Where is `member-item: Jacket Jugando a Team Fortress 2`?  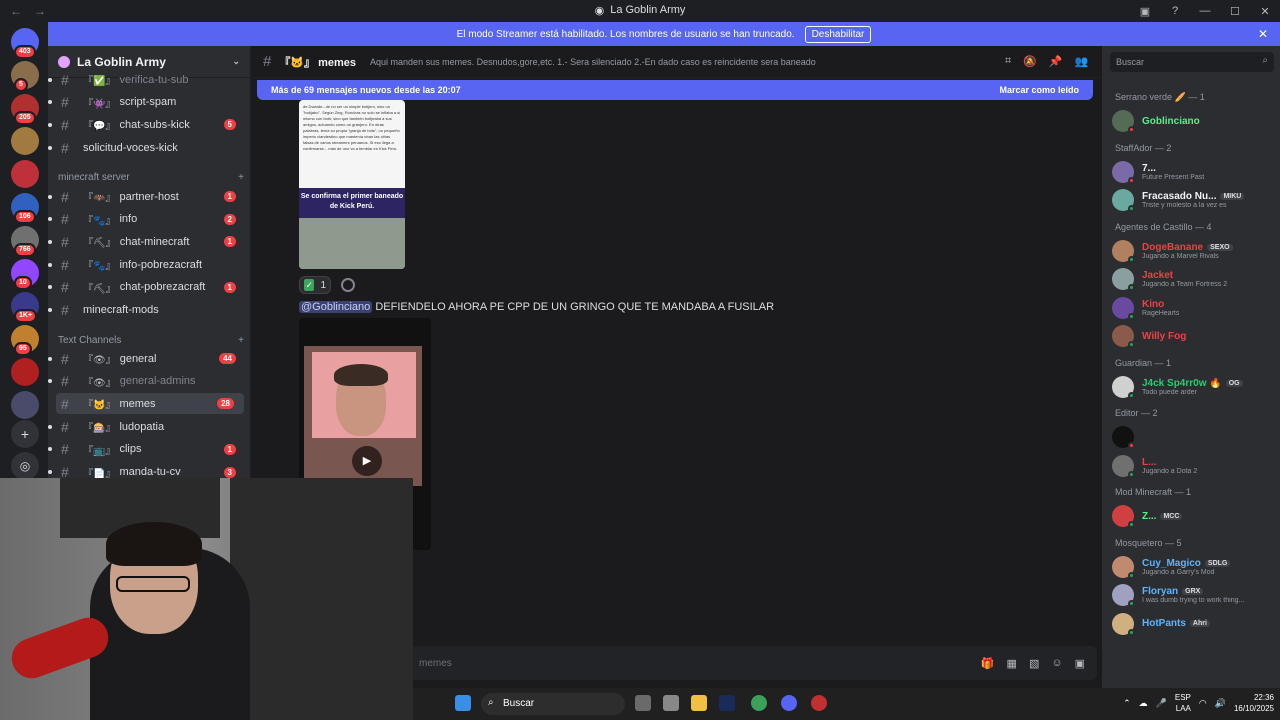
member-item: Jacket Jugando a Team Fortress 2 is located at coordinates (1194, 279).